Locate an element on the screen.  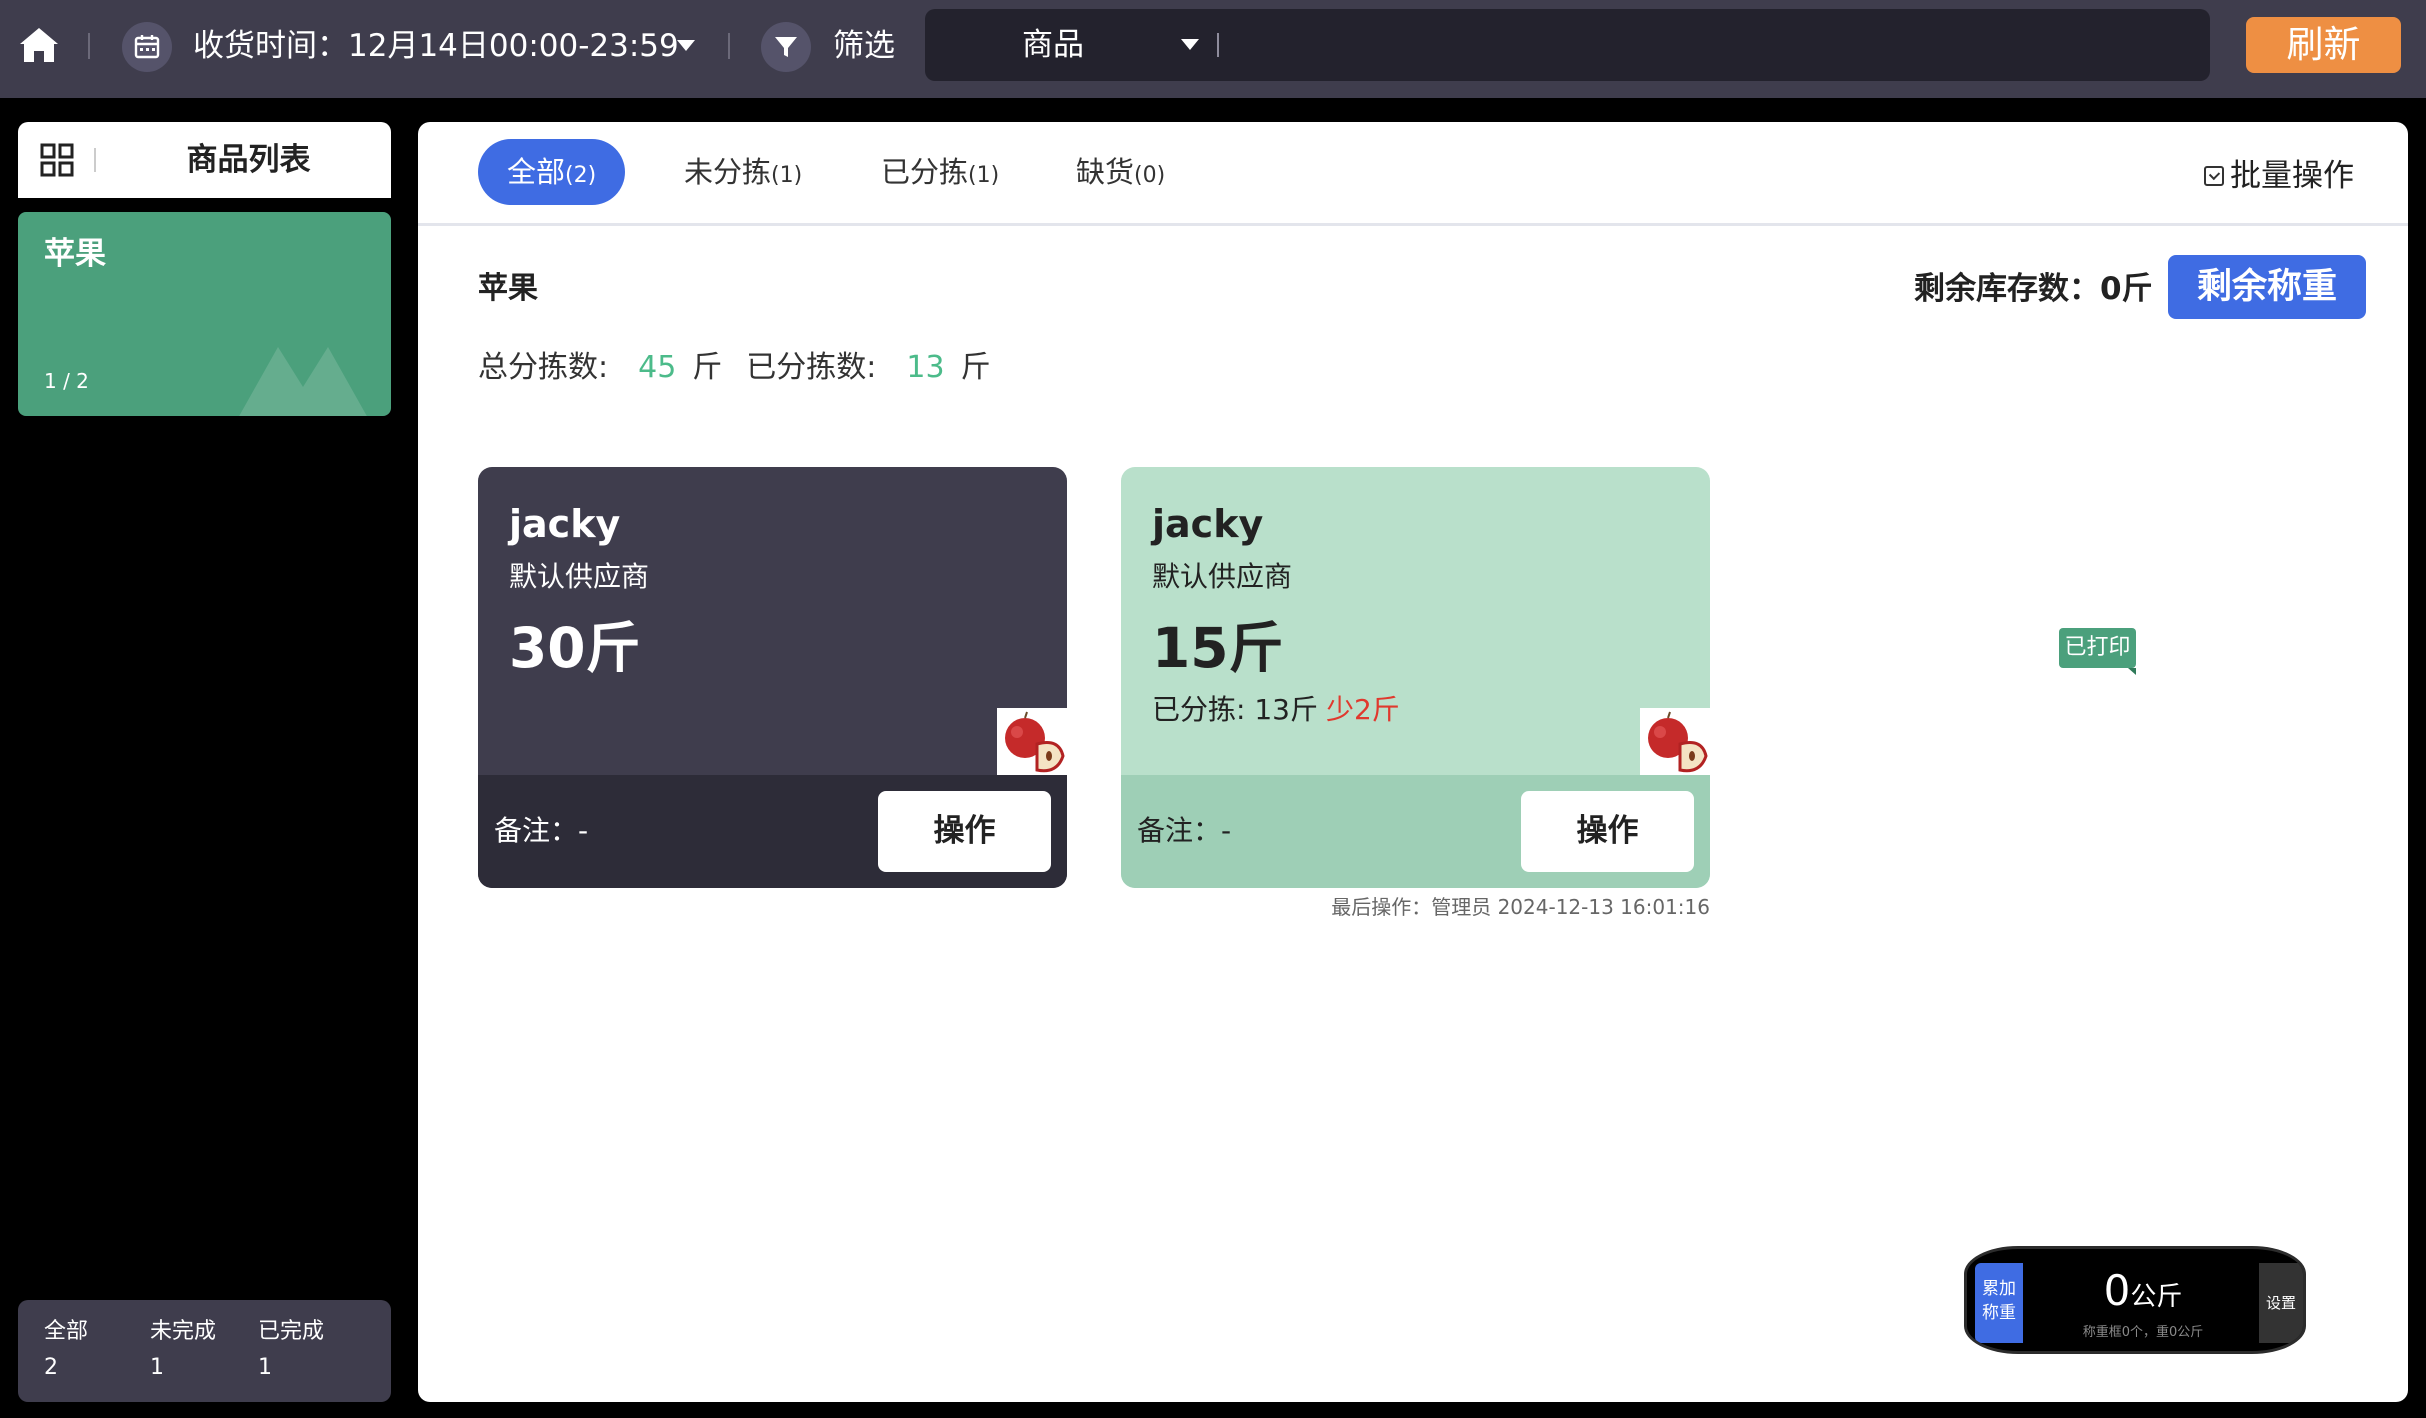
picked-amount: 已分拣: 13斤 少2斤 is located at coordinates (1276, 710).